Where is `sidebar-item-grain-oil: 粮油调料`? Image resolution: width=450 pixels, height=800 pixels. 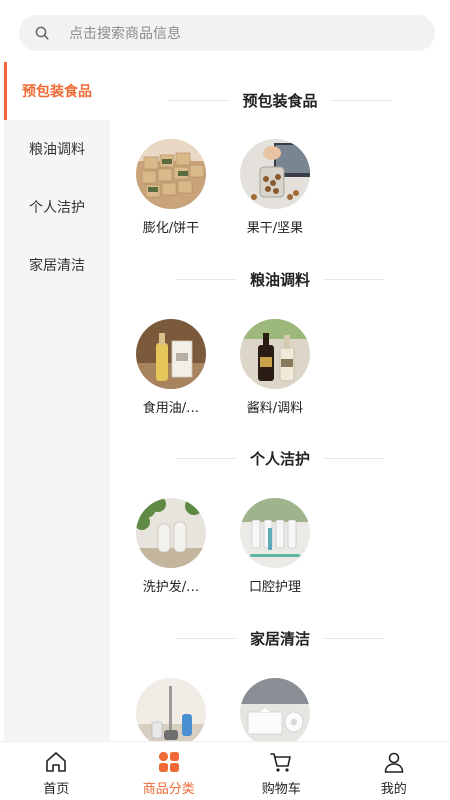 sidebar-item-grain-oil: 粮油调料 is located at coordinates (57, 149).